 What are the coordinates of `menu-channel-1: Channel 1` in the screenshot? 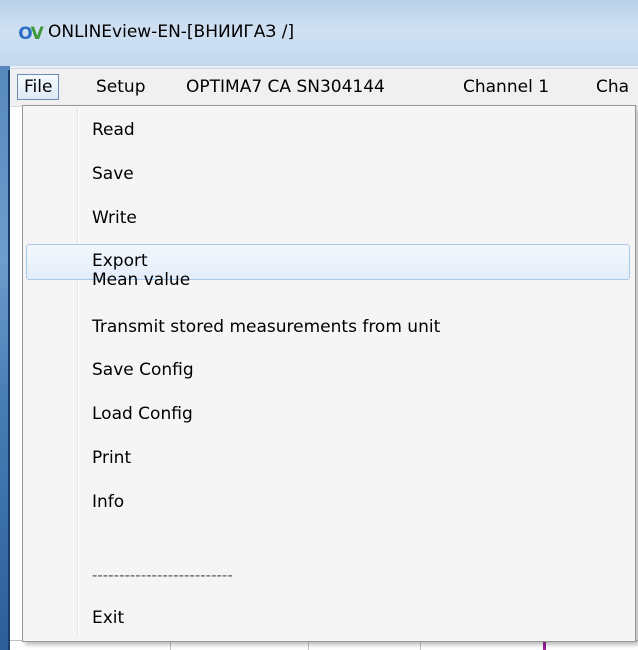 It's located at (506, 87).